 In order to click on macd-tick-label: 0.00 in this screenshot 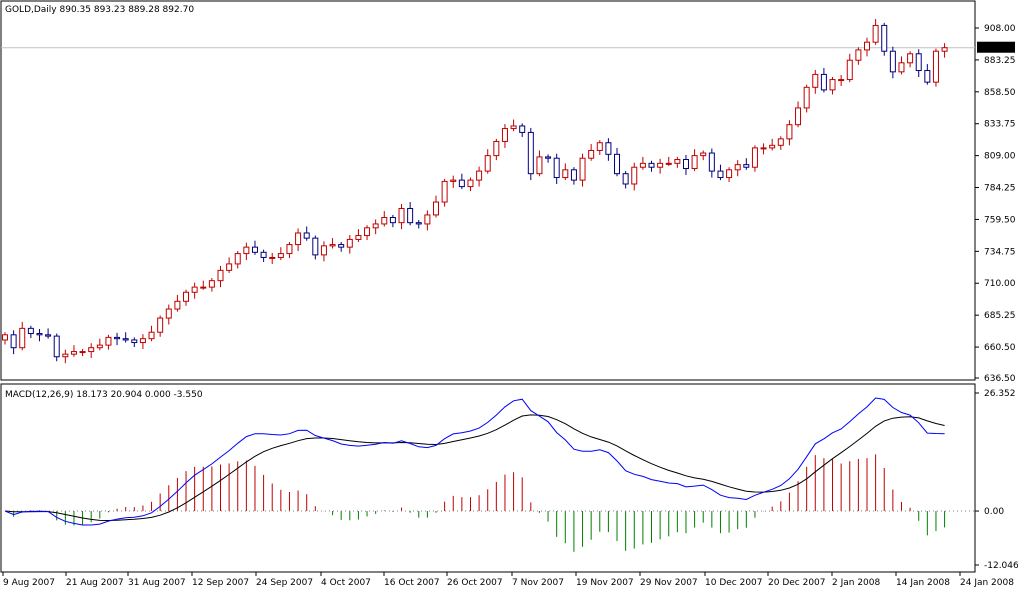, I will do `click(994, 512)`.